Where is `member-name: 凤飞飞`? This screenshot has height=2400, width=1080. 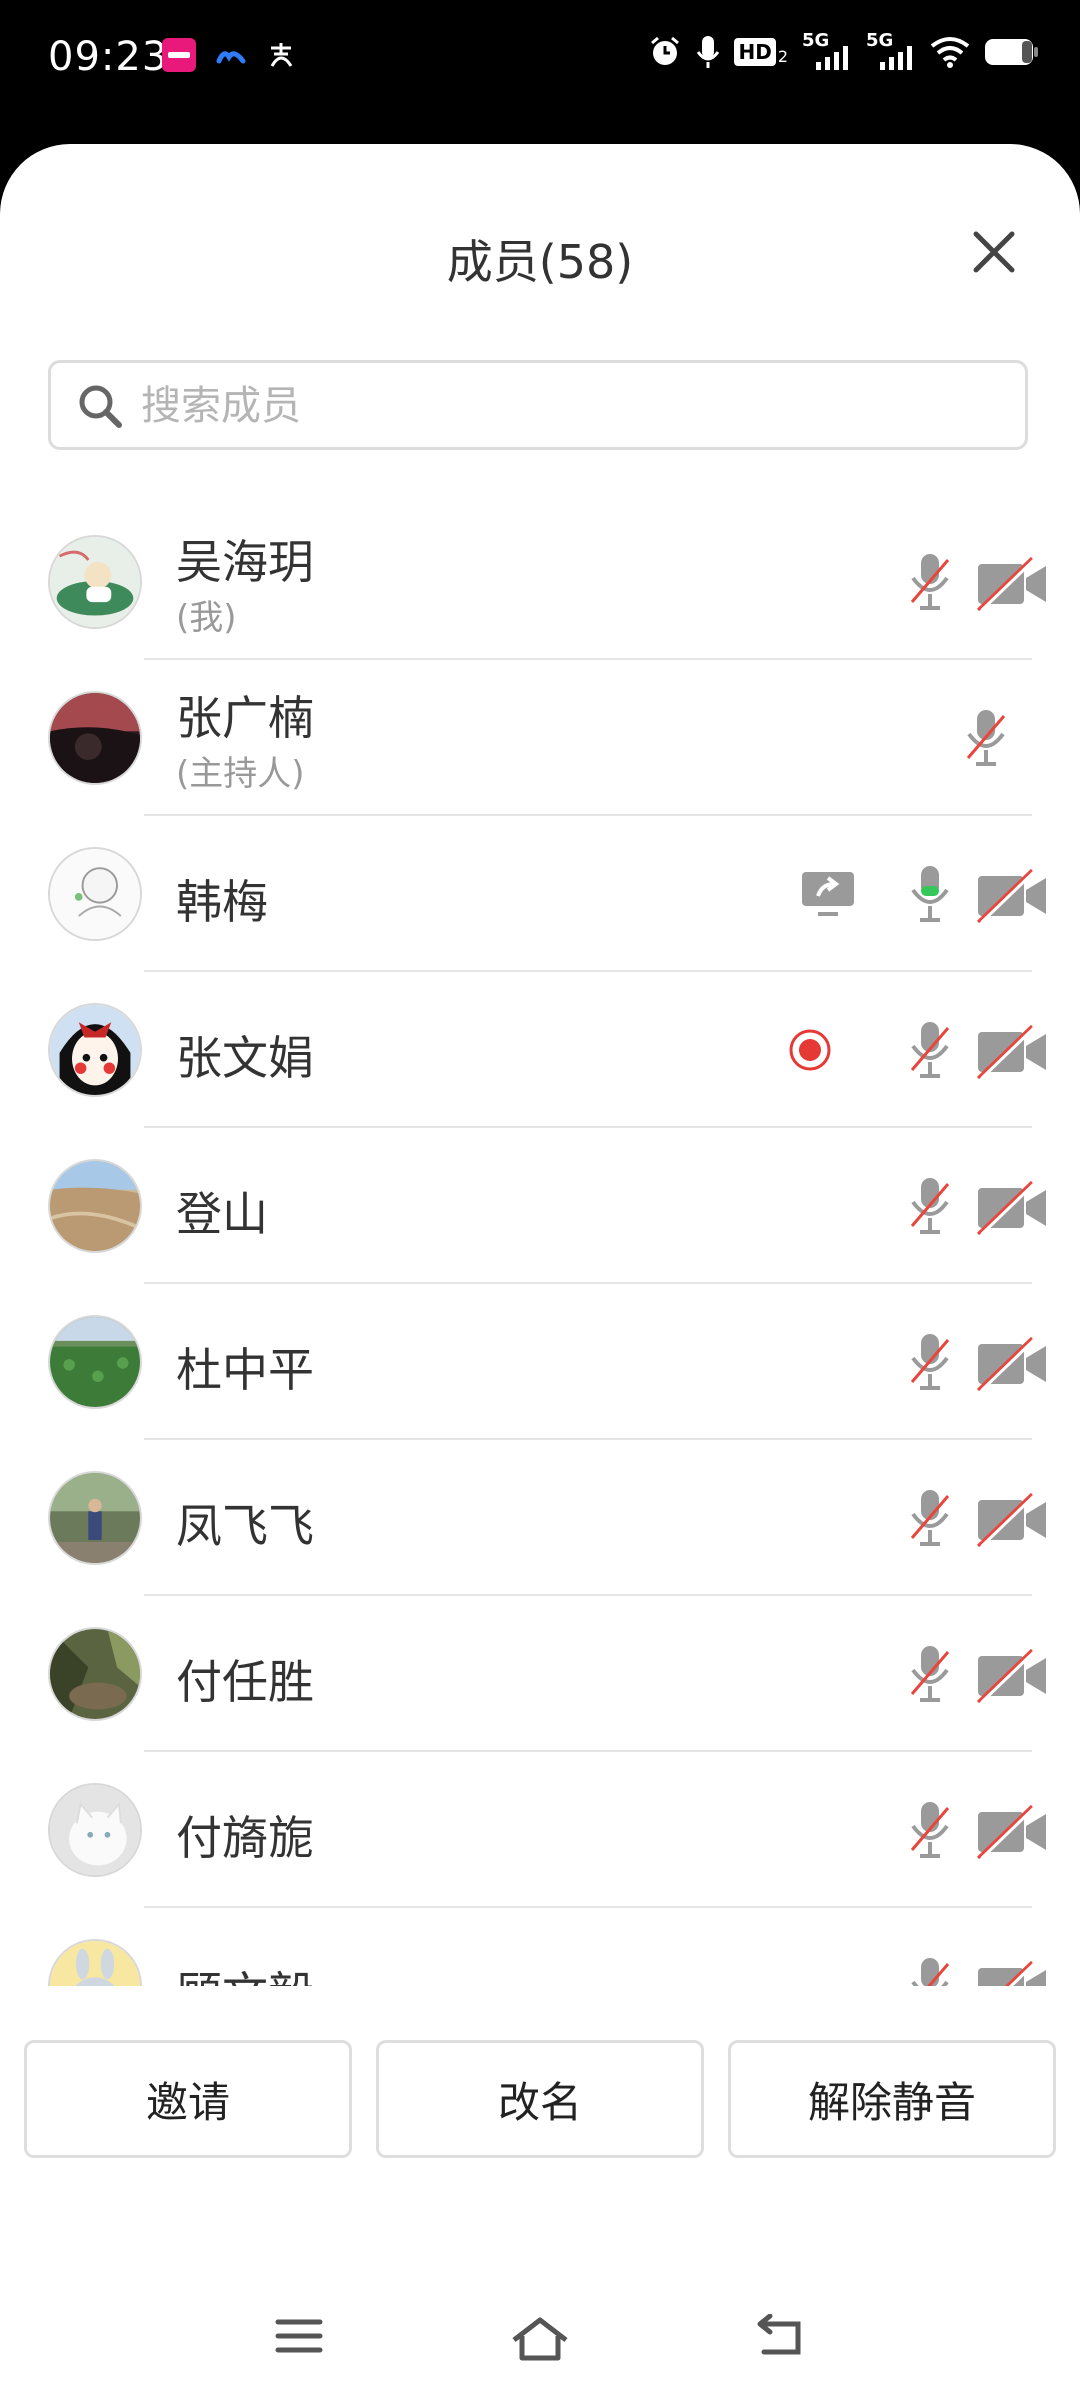
member-name: 凤飞飞 is located at coordinates (245, 1526).